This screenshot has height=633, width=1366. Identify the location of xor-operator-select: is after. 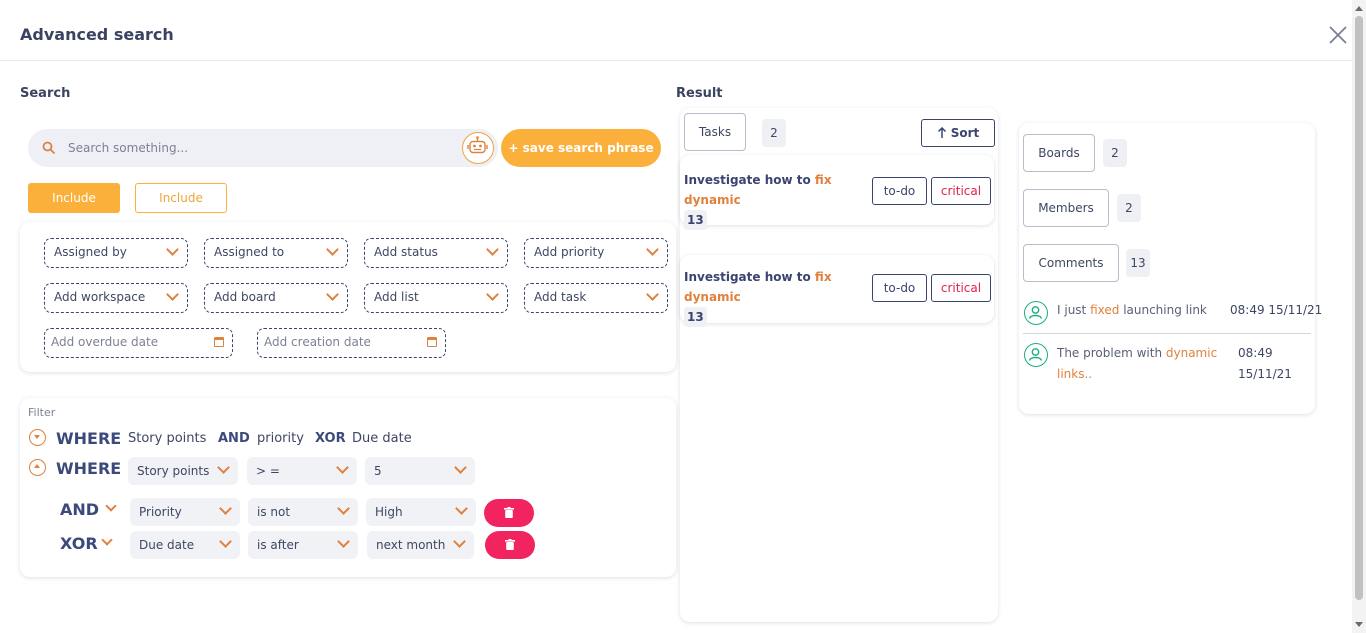
(303, 545).